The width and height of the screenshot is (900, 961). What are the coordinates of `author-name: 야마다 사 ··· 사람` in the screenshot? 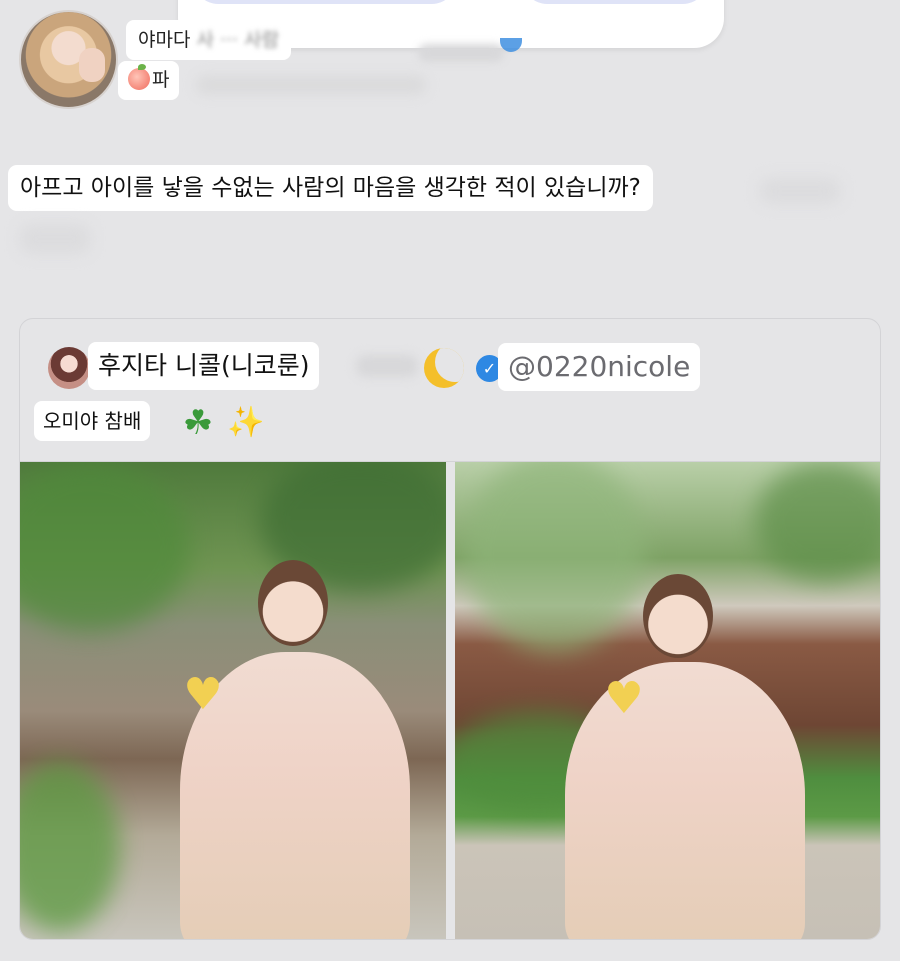 It's located at (209, 40).